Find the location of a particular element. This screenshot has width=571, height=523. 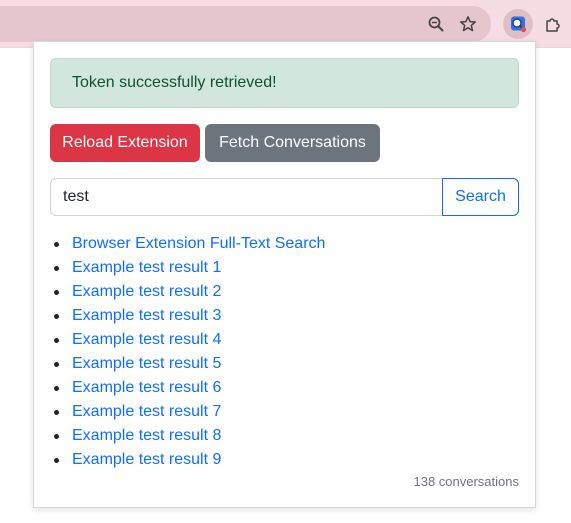

result-link: Example test result 1 is located at coordinates (146, 267).